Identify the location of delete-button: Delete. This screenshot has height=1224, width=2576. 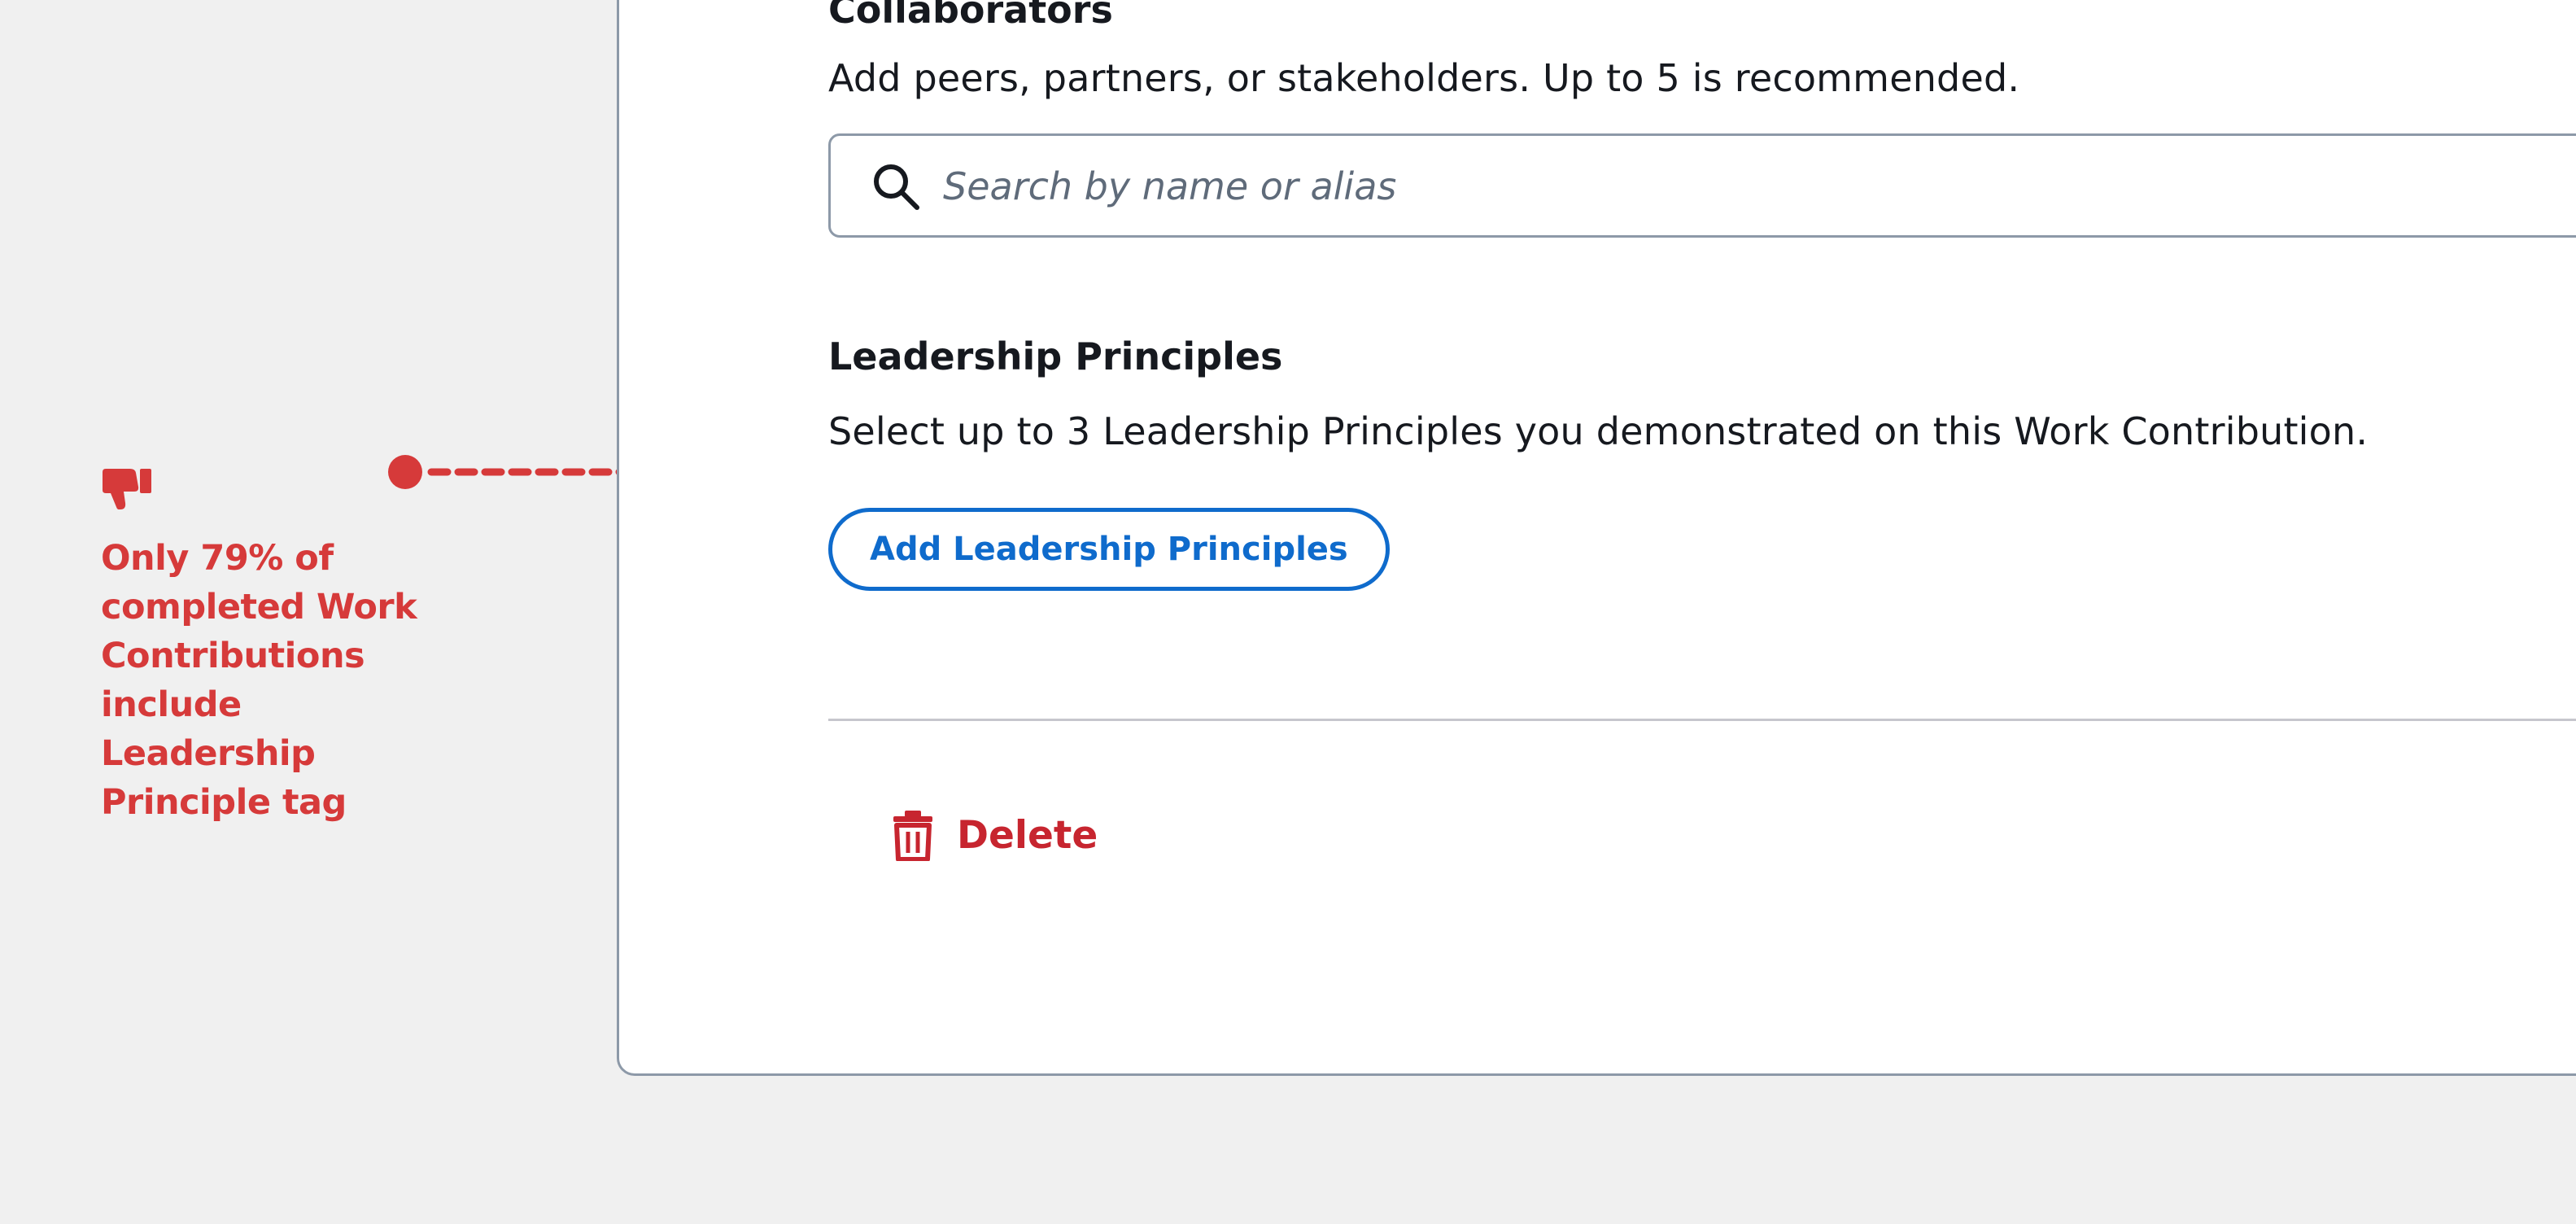
(995, 835).